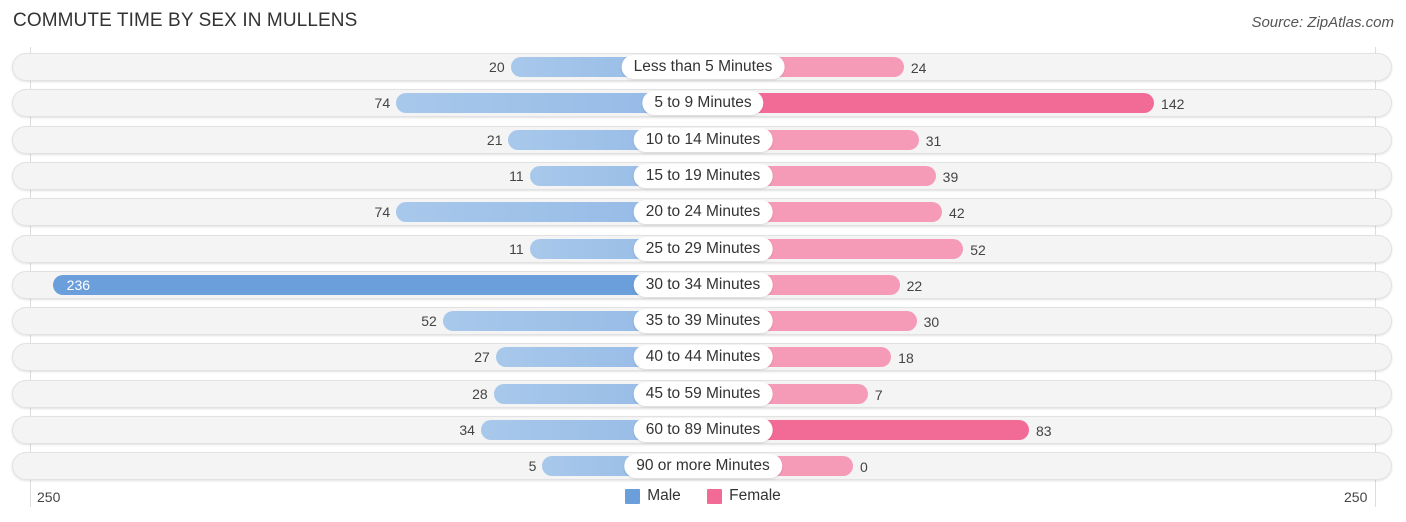  I want to click on legend-label-male: Male, so click(664, 495).